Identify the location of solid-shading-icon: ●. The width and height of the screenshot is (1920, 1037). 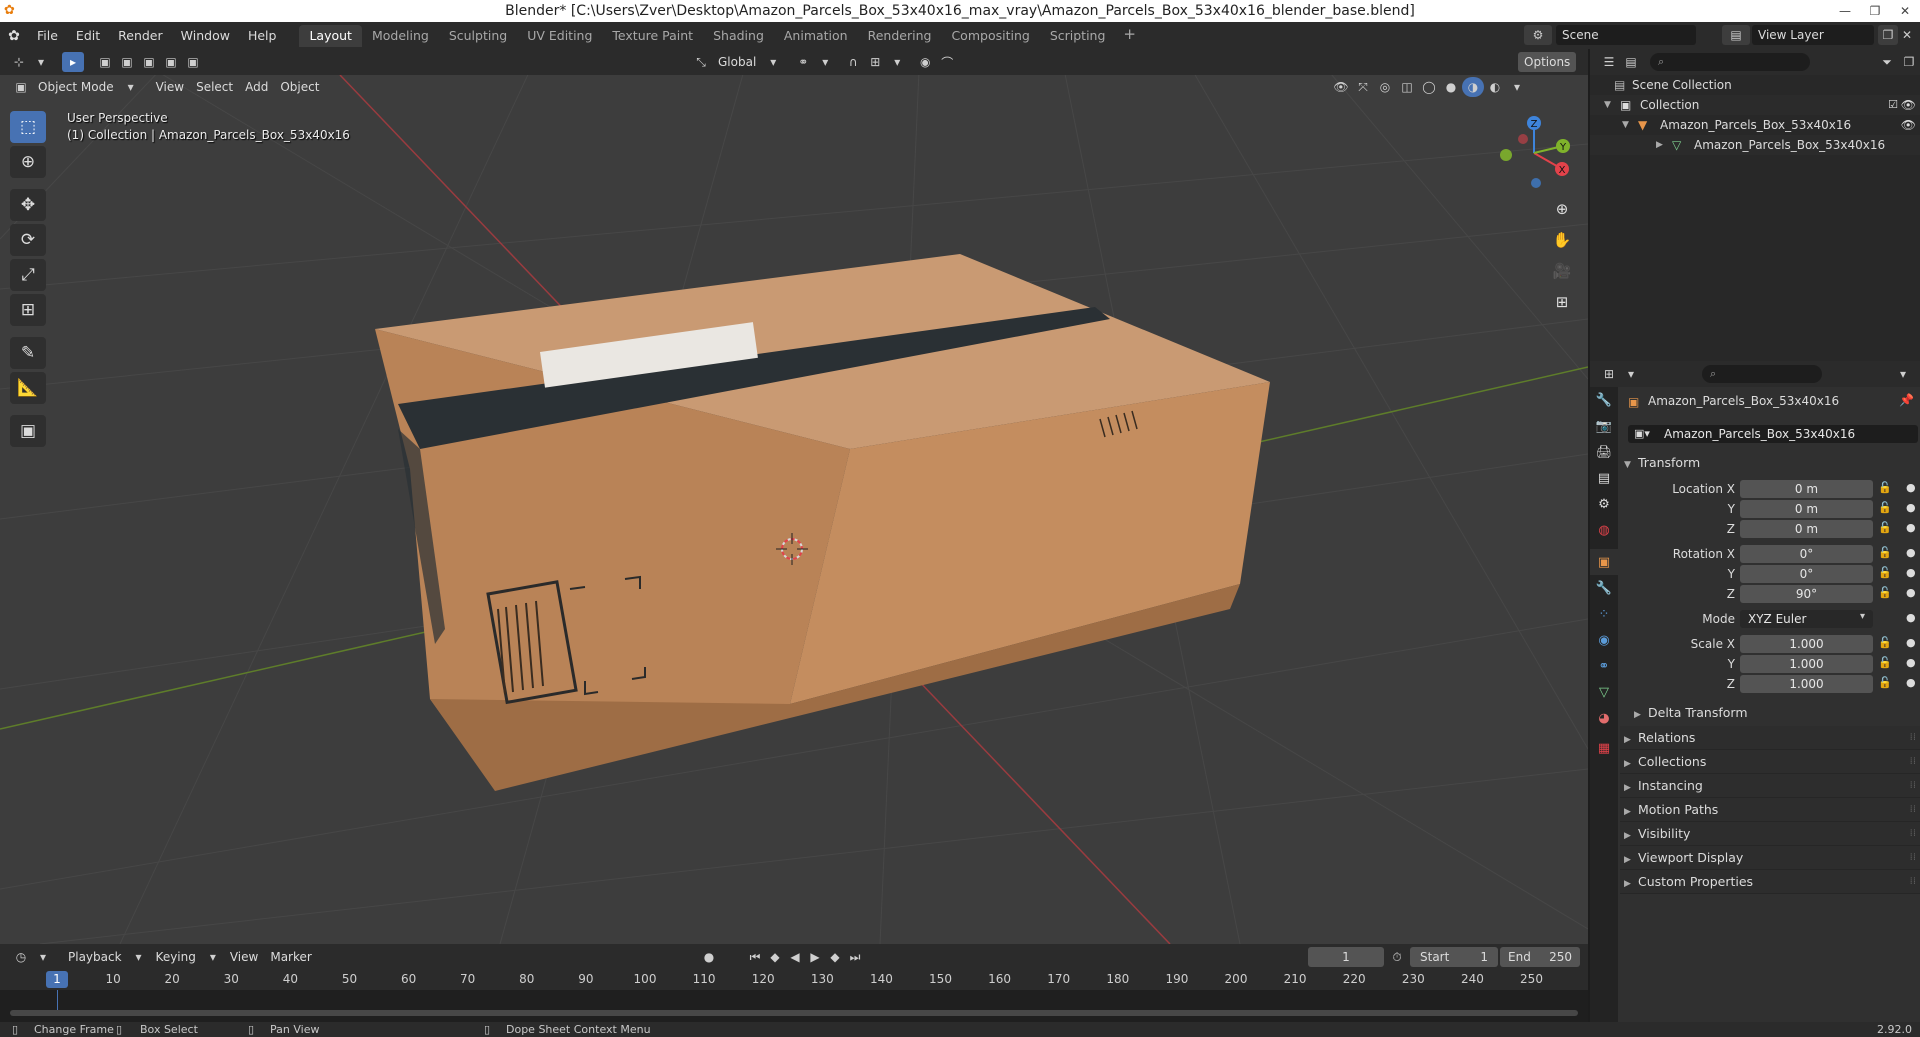
(1451, 87).